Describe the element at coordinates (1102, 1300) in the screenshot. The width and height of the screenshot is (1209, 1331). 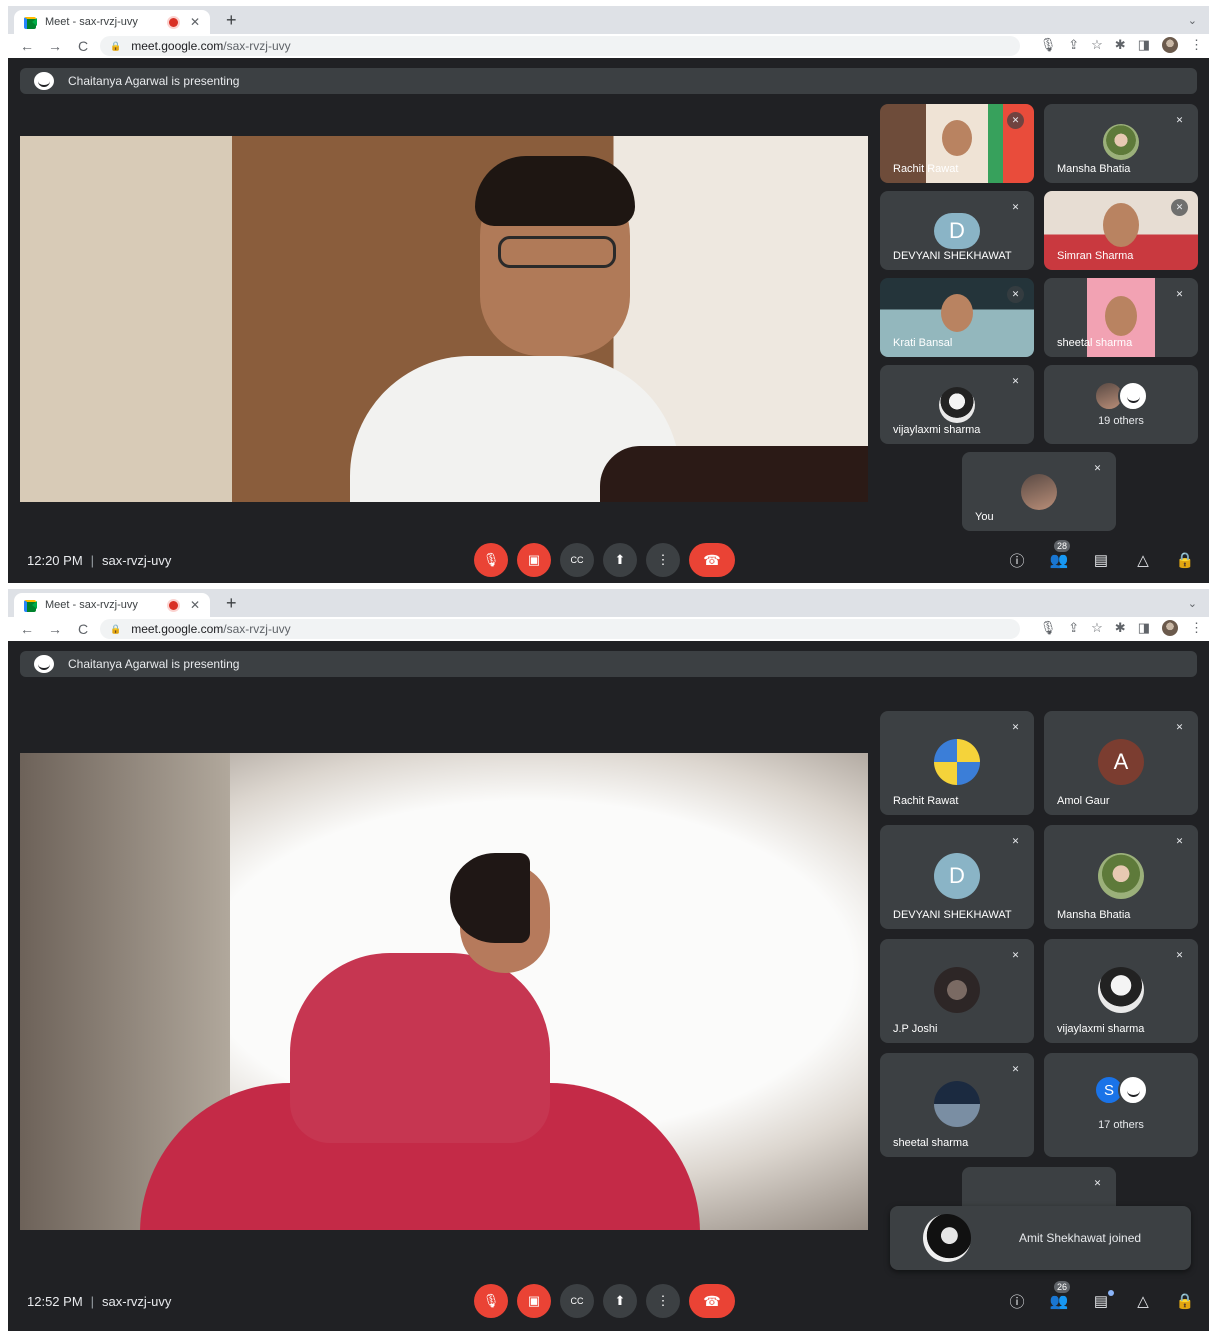
I see `chat-button: ▤` at that location.